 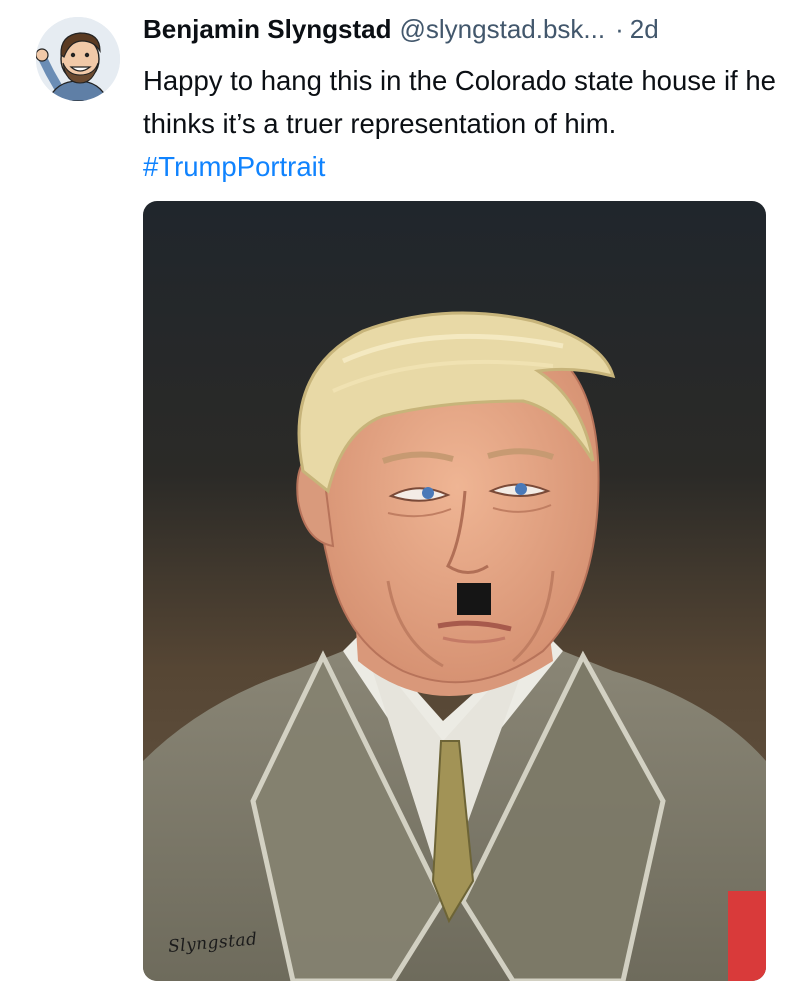 I want to click on author-display-name: Benjamin Slyngstad, so click(x=267, y=29).